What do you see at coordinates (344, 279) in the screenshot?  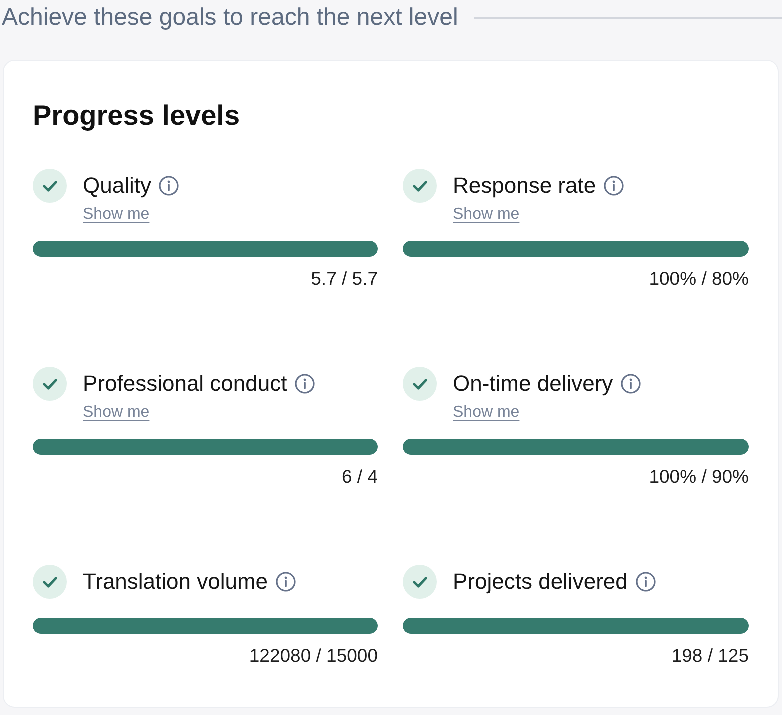 I see `progress-reading: 5.7 / 5.7` at bounding box center [344, 279].